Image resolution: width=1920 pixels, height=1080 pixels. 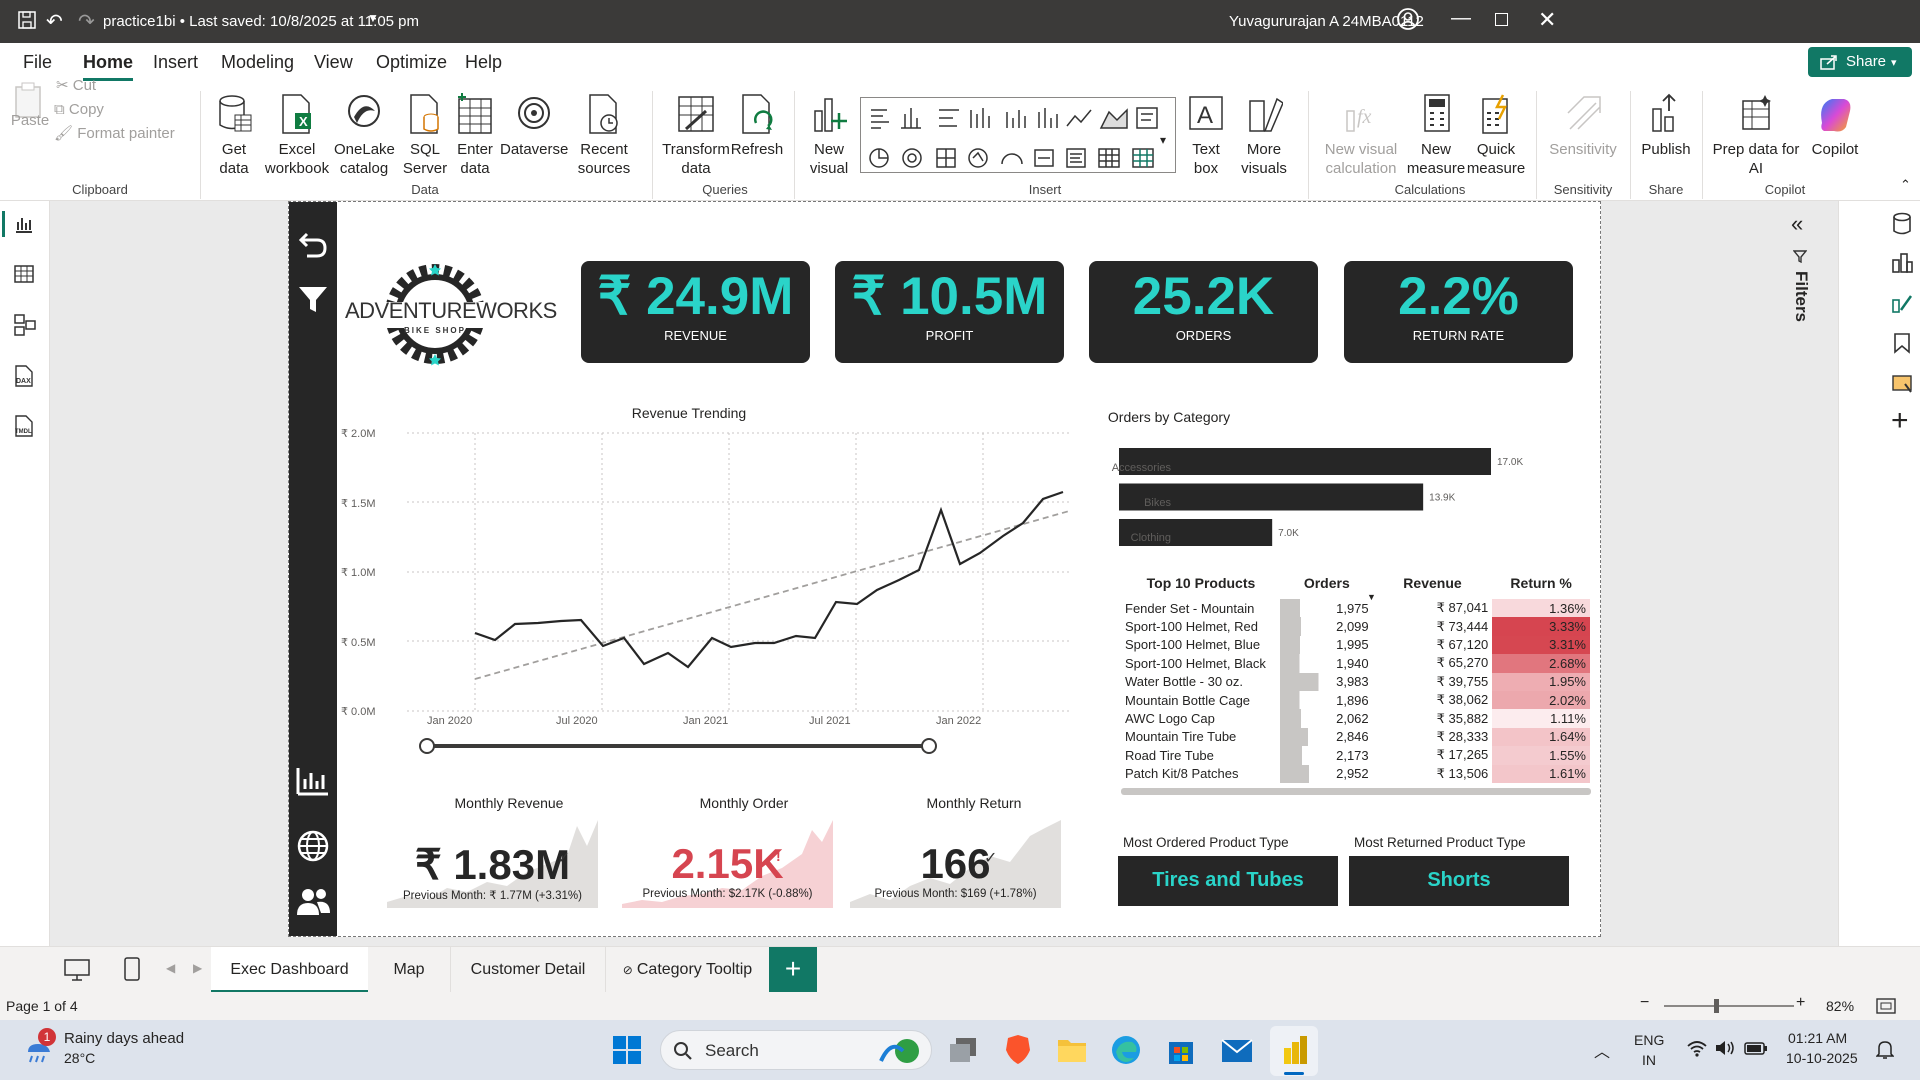 I want to click on new-visual-button: New visual, so click(x=829, y=135).